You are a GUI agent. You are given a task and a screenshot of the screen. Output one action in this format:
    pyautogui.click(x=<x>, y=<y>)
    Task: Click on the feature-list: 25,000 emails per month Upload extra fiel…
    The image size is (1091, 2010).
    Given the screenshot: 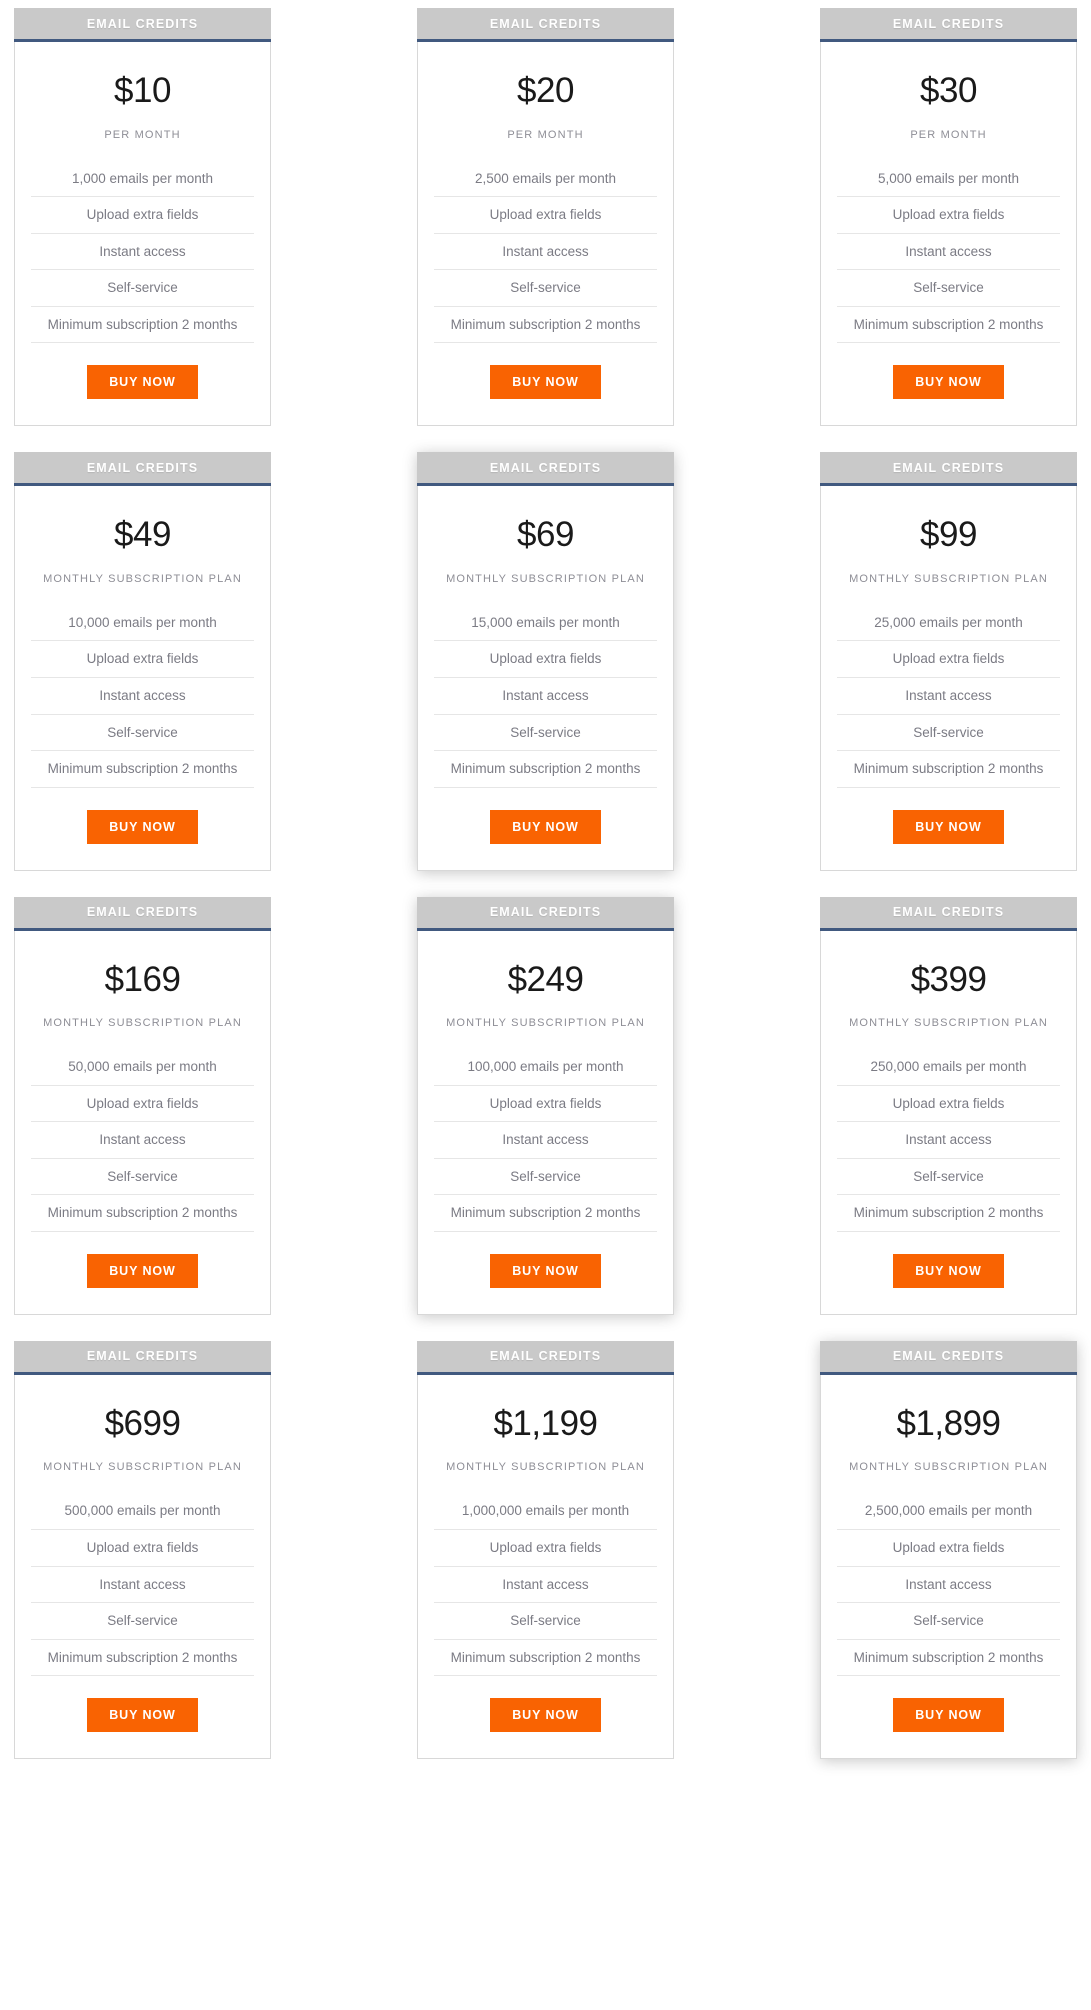 What is the action you would take?
    pyautogui.click(x=948, y=696)
    